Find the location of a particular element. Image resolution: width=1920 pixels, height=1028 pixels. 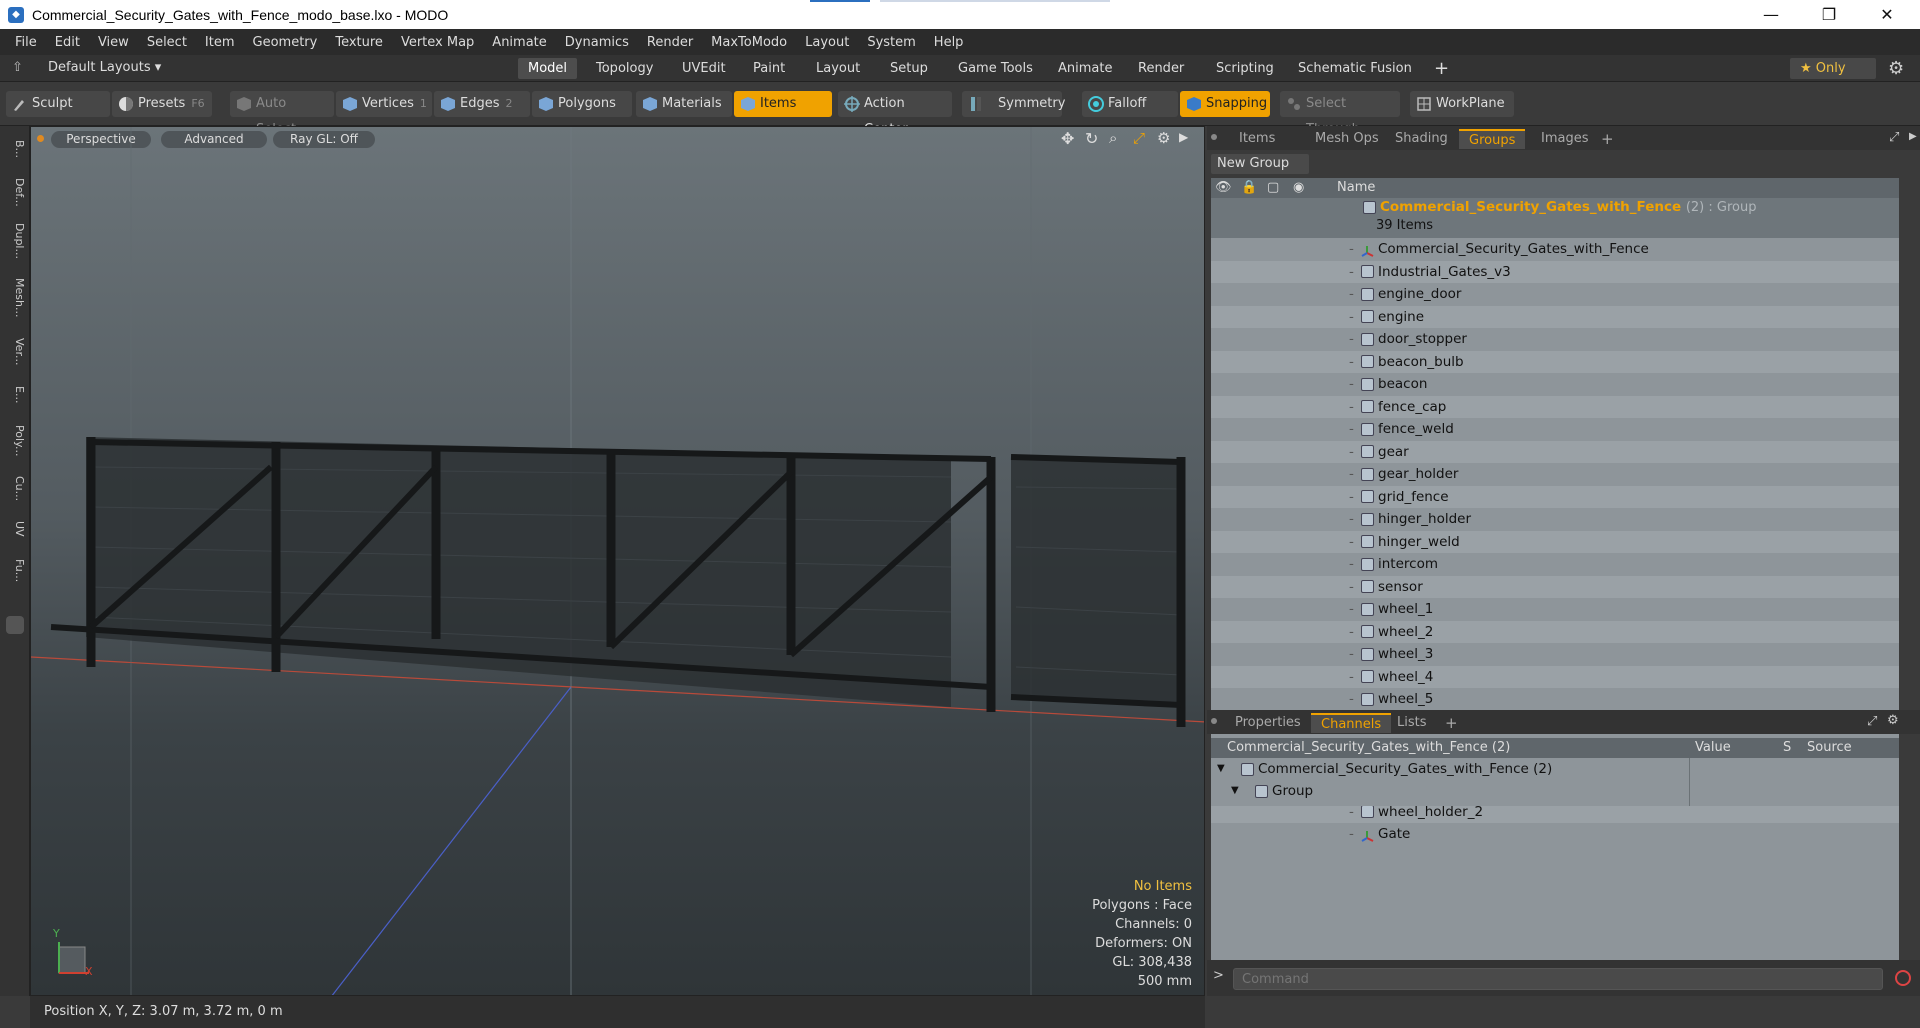

tab-topology: Topology is located at coordinates (624, 68).